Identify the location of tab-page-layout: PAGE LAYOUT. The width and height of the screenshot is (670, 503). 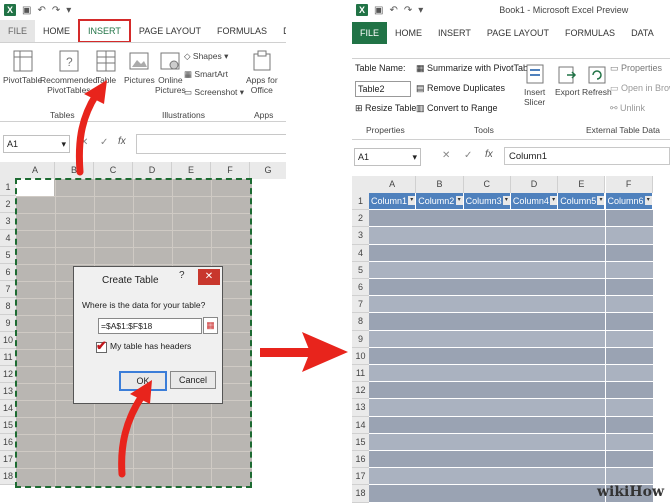
(170, 31).